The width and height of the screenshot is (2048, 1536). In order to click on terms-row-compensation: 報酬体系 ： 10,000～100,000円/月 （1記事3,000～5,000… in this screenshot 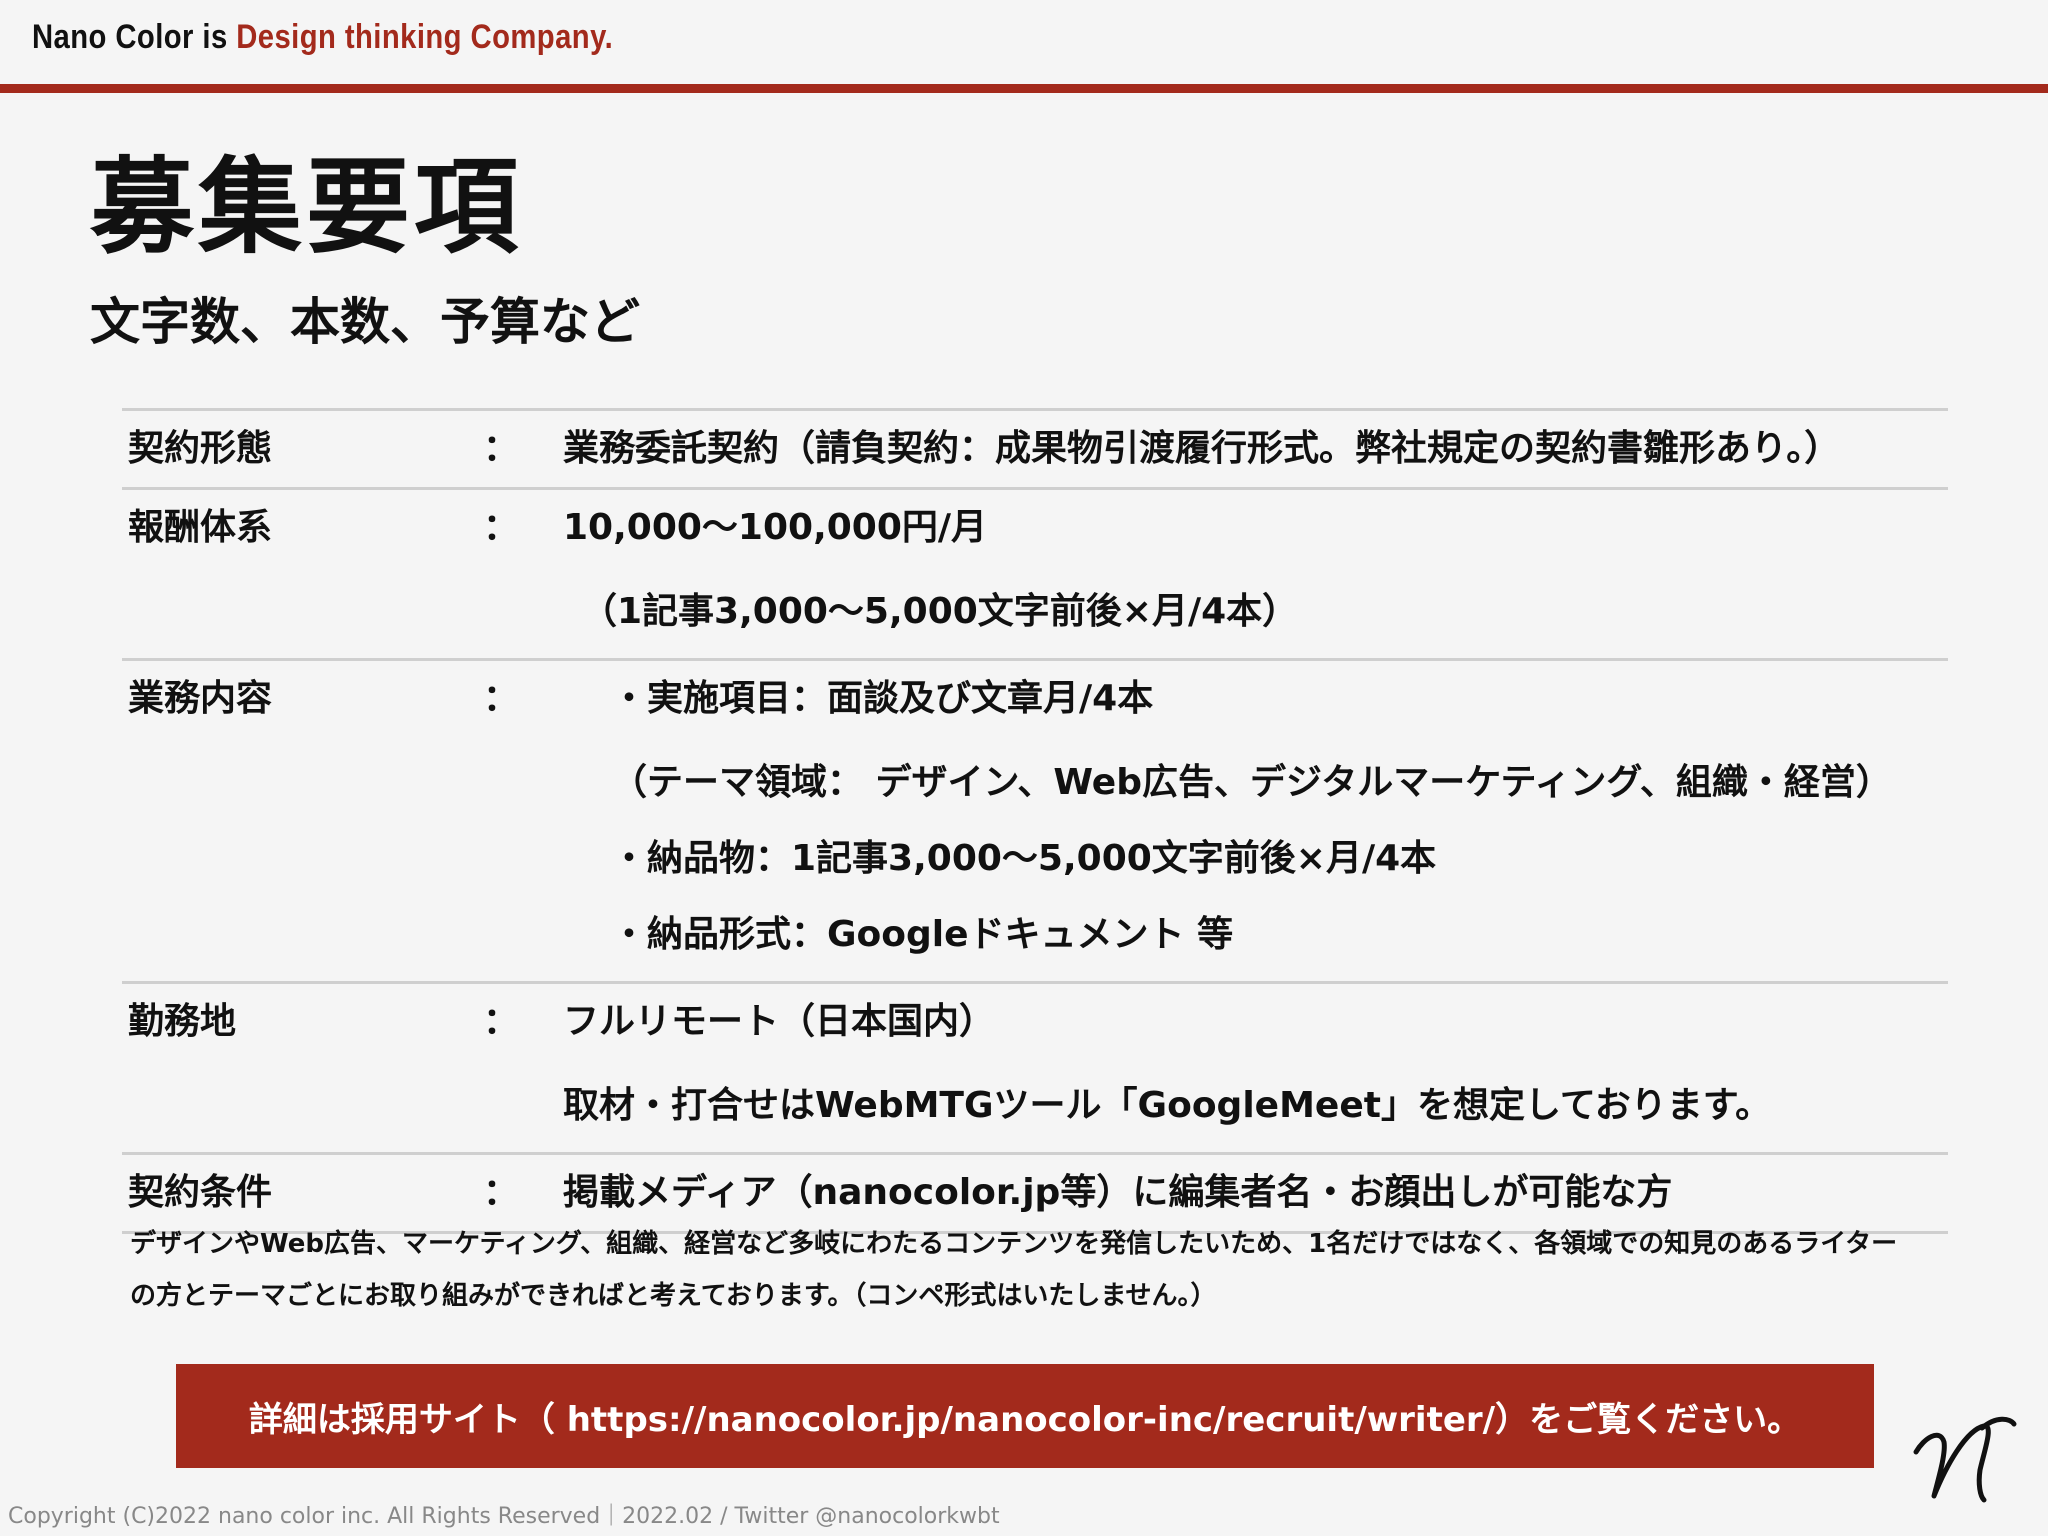, I will do `click(1035, 575)`.